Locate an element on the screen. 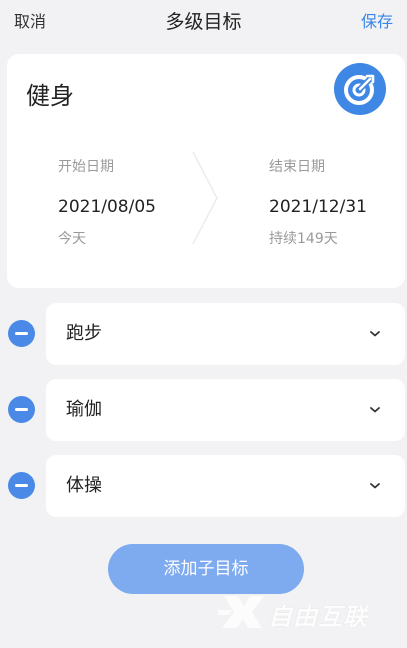 The height and width of the screenshot is (648, 407). page-title: 多级目标 is located at coordinates (203, 22).